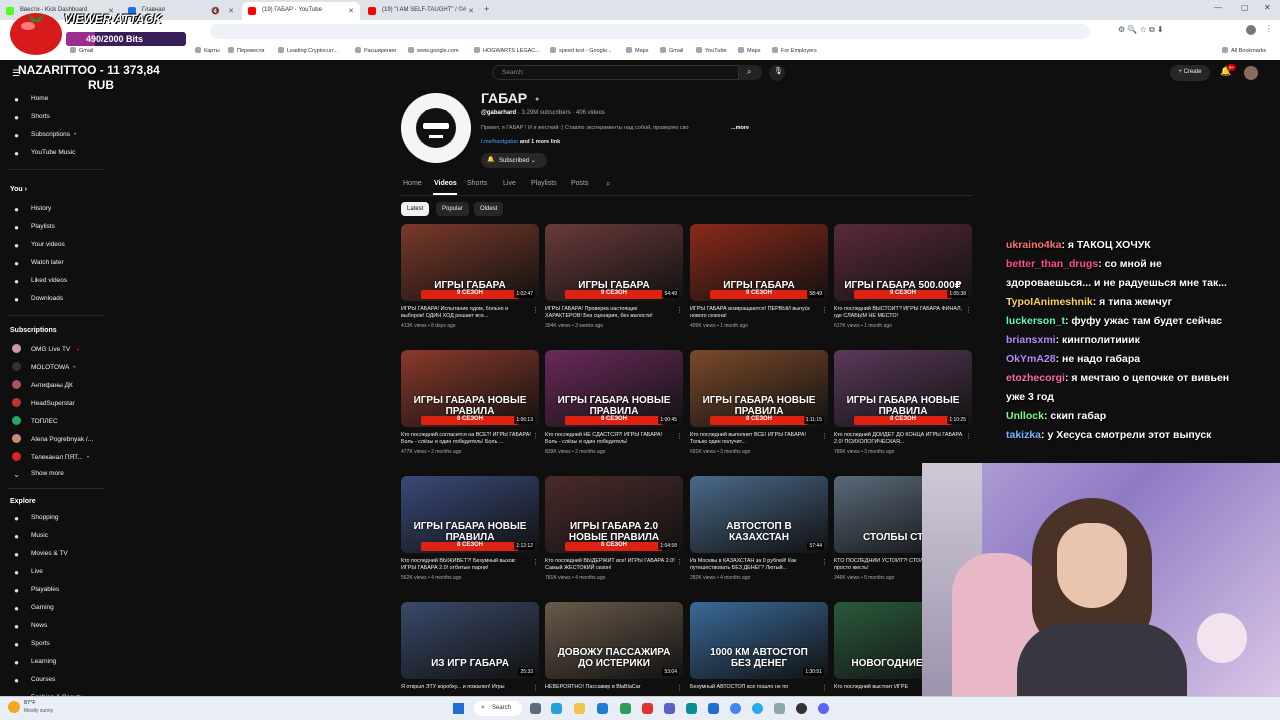 This screenshot has height=720, width=1280. Describe the element at coordinates (544, 183) in the screenshot. I see `tab-playlists: Playlists` at that location.